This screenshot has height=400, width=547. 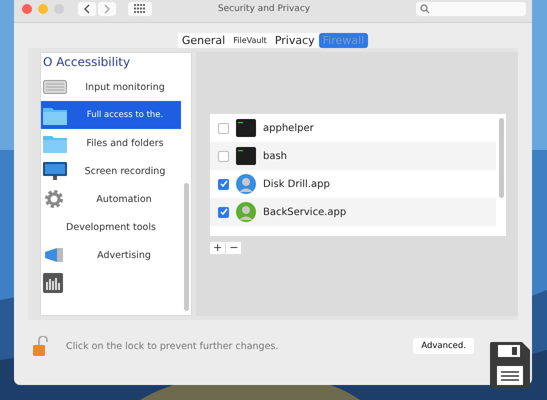 I want to click on back-button, so click(x=87, y=9).